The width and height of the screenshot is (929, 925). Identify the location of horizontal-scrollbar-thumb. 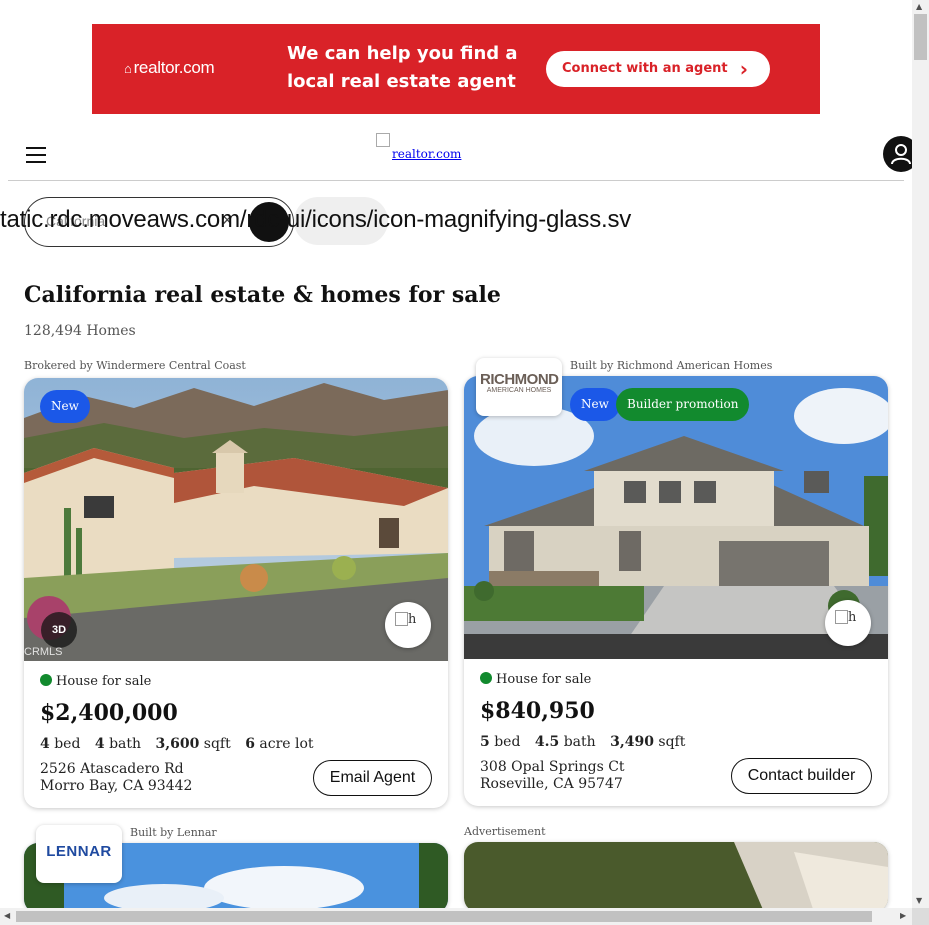
(444, 916).